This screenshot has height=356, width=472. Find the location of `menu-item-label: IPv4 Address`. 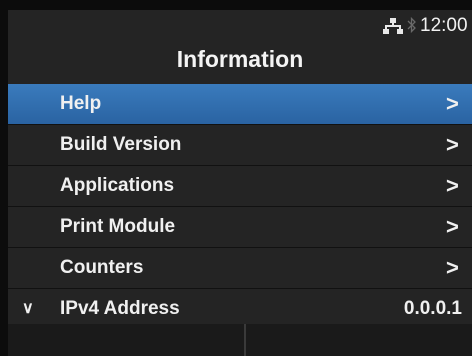

menu-item-label: IPv4 Address is located at coordinates (120, 308).